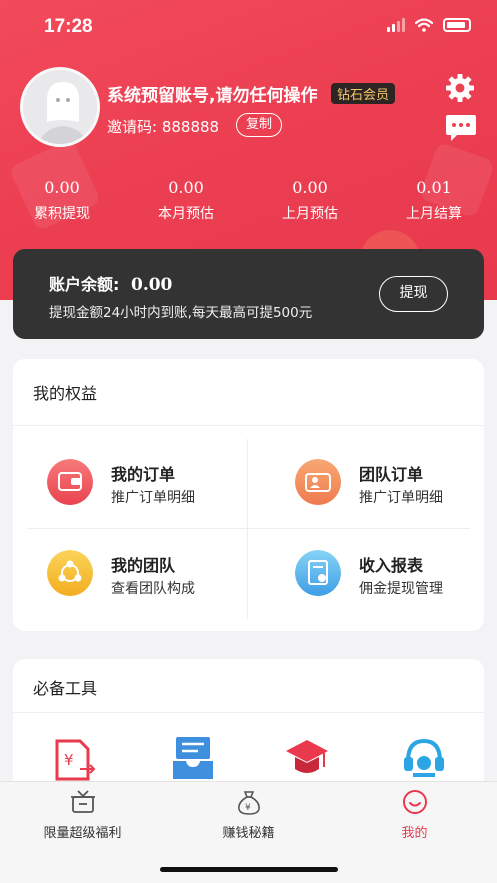 This screenshot has width=497, height=883. I want to click on avatar, so click(60, 107).